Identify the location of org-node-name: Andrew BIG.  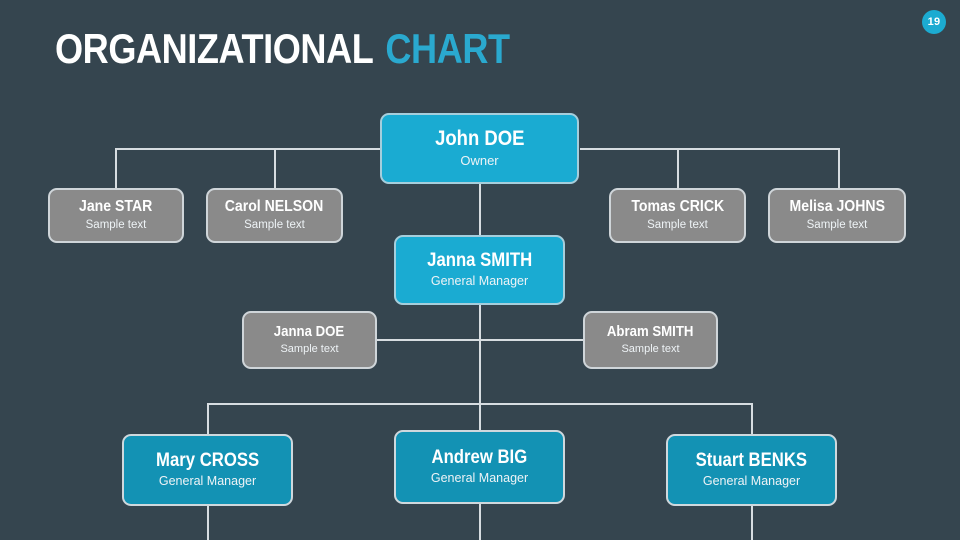
(479, 458).